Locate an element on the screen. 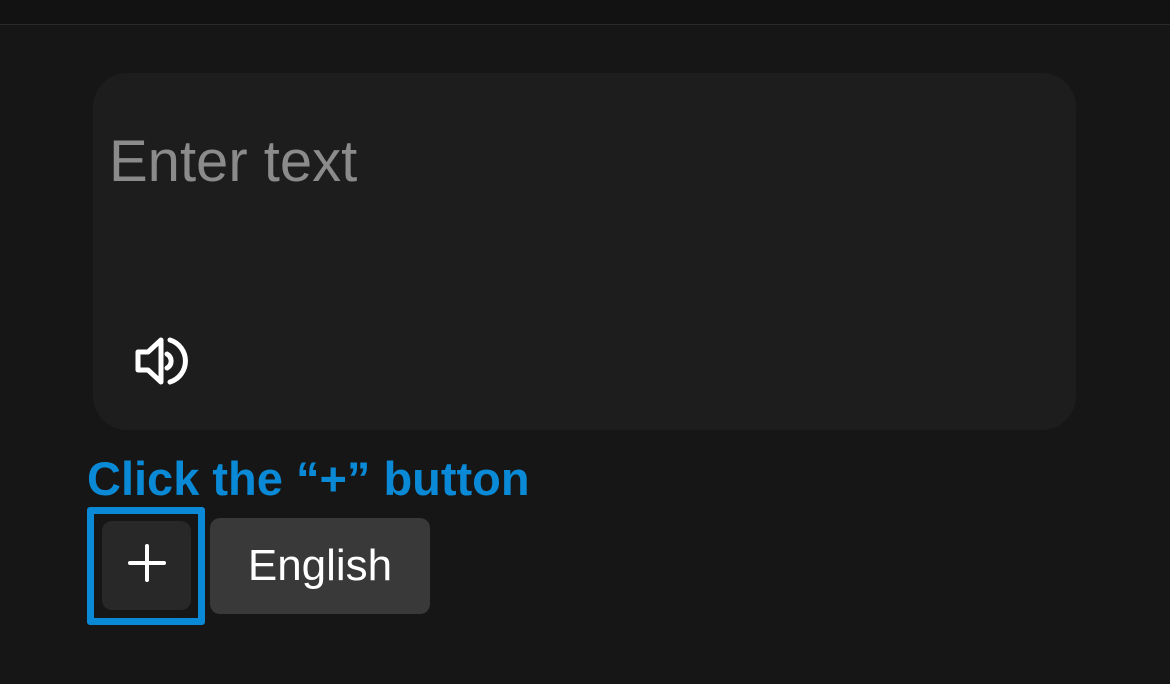  plus-icon is located at coordinates (147, 565).